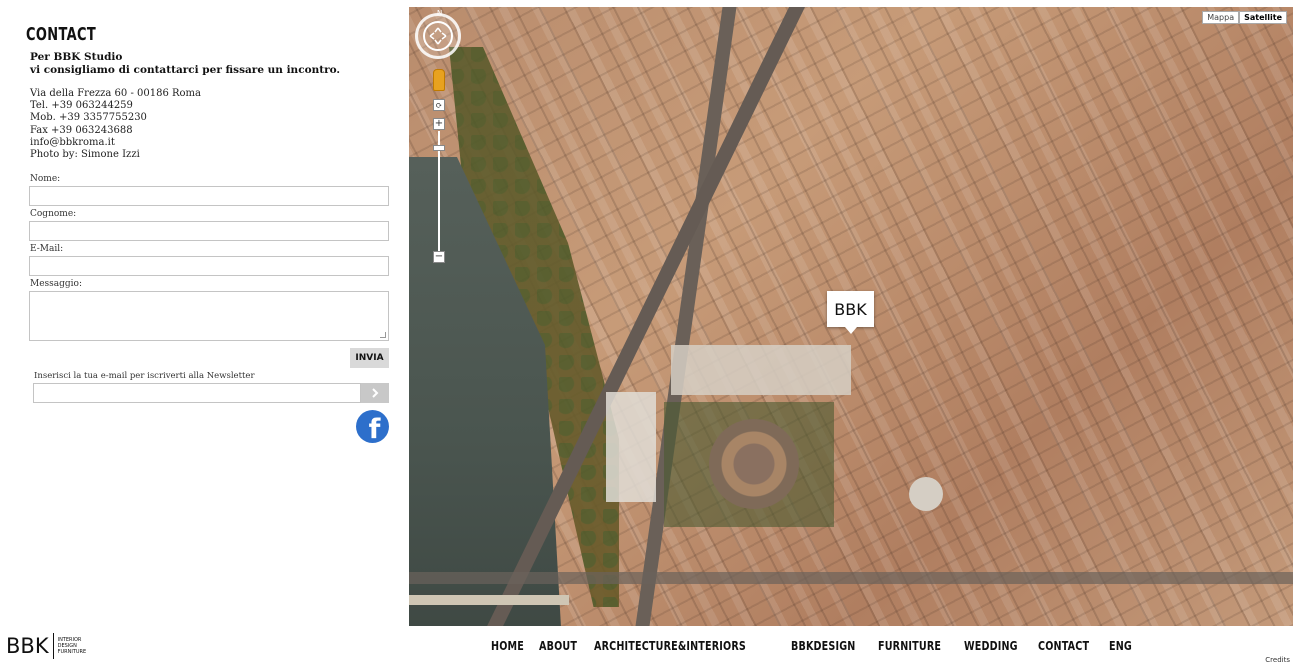 This screenshot has height=667, width=1300. What do you see at coordinates (909, 646) in the screenshot?
I see `nav-furniture: FURNITURE` at bounding box center [909, 646].